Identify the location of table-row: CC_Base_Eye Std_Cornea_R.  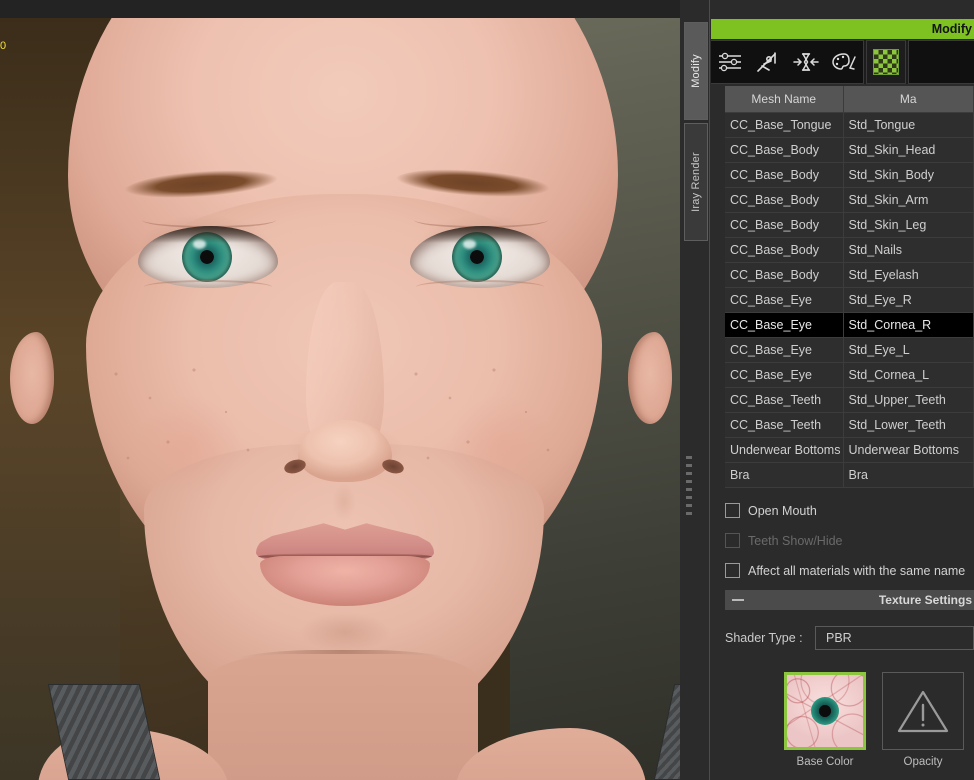
(849, 325).